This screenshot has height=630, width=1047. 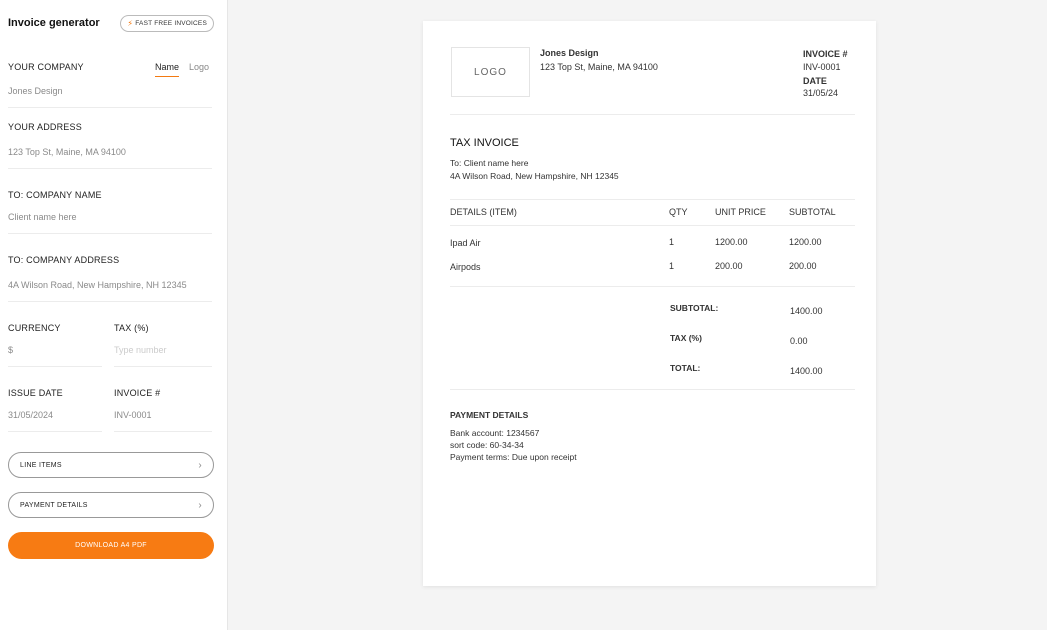 What do you see at coordinates (162, 415) in the screenshot?
I see `invoice-number-input` at bounding box center [162, 415].